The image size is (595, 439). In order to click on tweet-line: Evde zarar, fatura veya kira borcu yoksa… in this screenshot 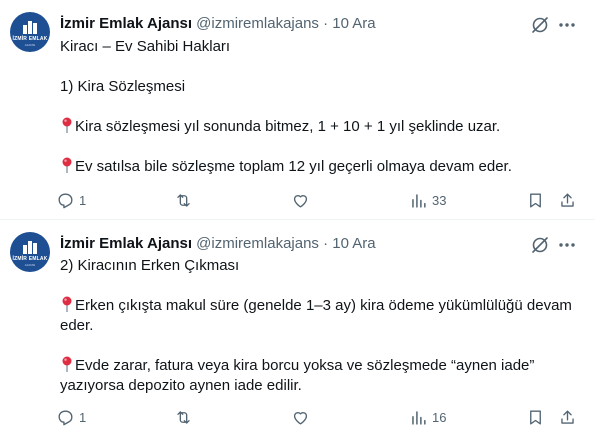, I will do `click(320, 376)`.